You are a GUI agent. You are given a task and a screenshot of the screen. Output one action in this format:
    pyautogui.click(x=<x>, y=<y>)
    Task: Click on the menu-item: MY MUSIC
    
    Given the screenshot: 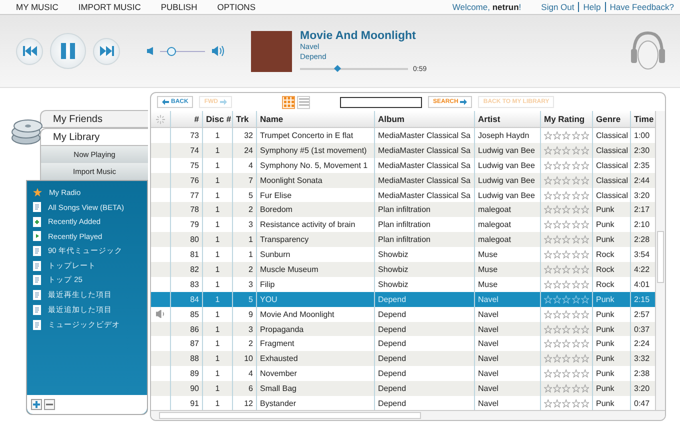 What is the action you would take?
    pyautogui.click(x=37, y=7)
    